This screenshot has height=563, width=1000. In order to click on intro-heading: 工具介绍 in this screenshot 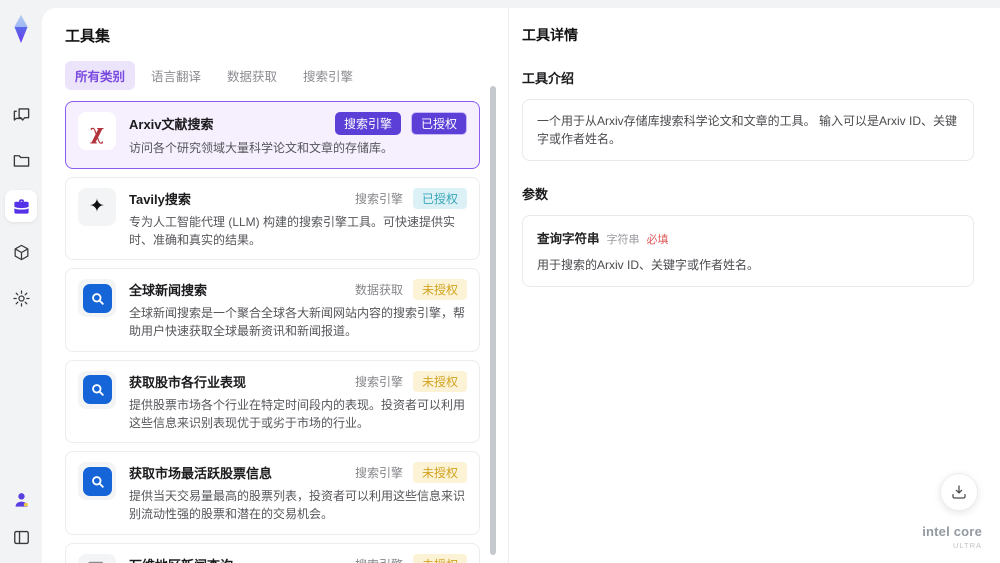, I will do `click(548, 78)`.